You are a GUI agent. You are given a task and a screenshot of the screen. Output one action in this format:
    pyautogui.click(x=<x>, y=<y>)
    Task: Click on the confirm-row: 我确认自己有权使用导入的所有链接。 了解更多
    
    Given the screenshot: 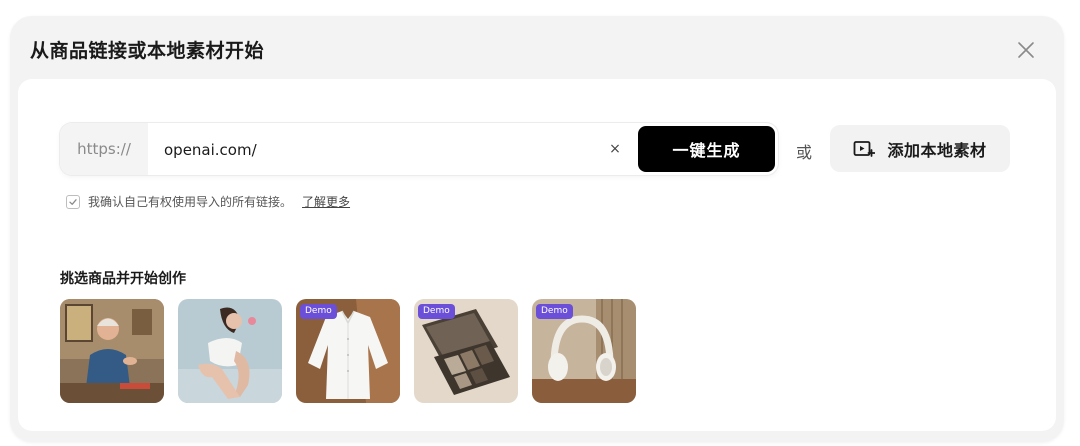 What is the action you would take?
    pyautogui.click(x=208, y=201)
    